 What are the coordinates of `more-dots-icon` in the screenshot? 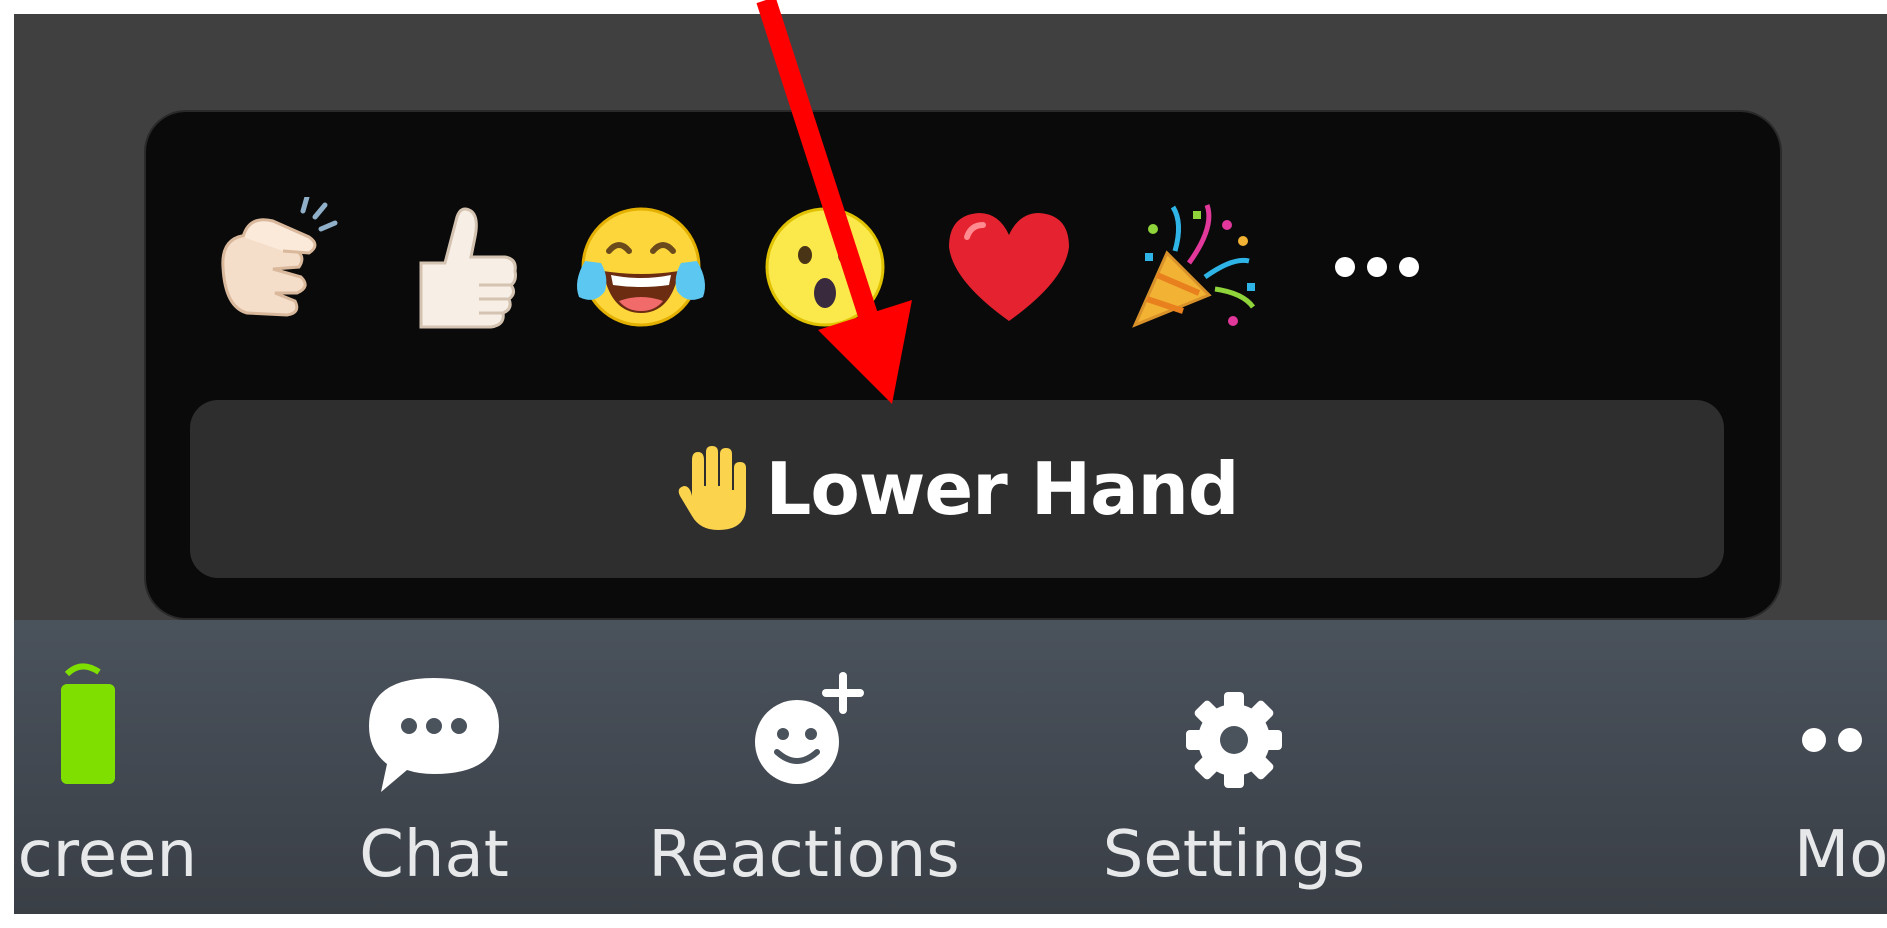 It's located at (1832, 740).